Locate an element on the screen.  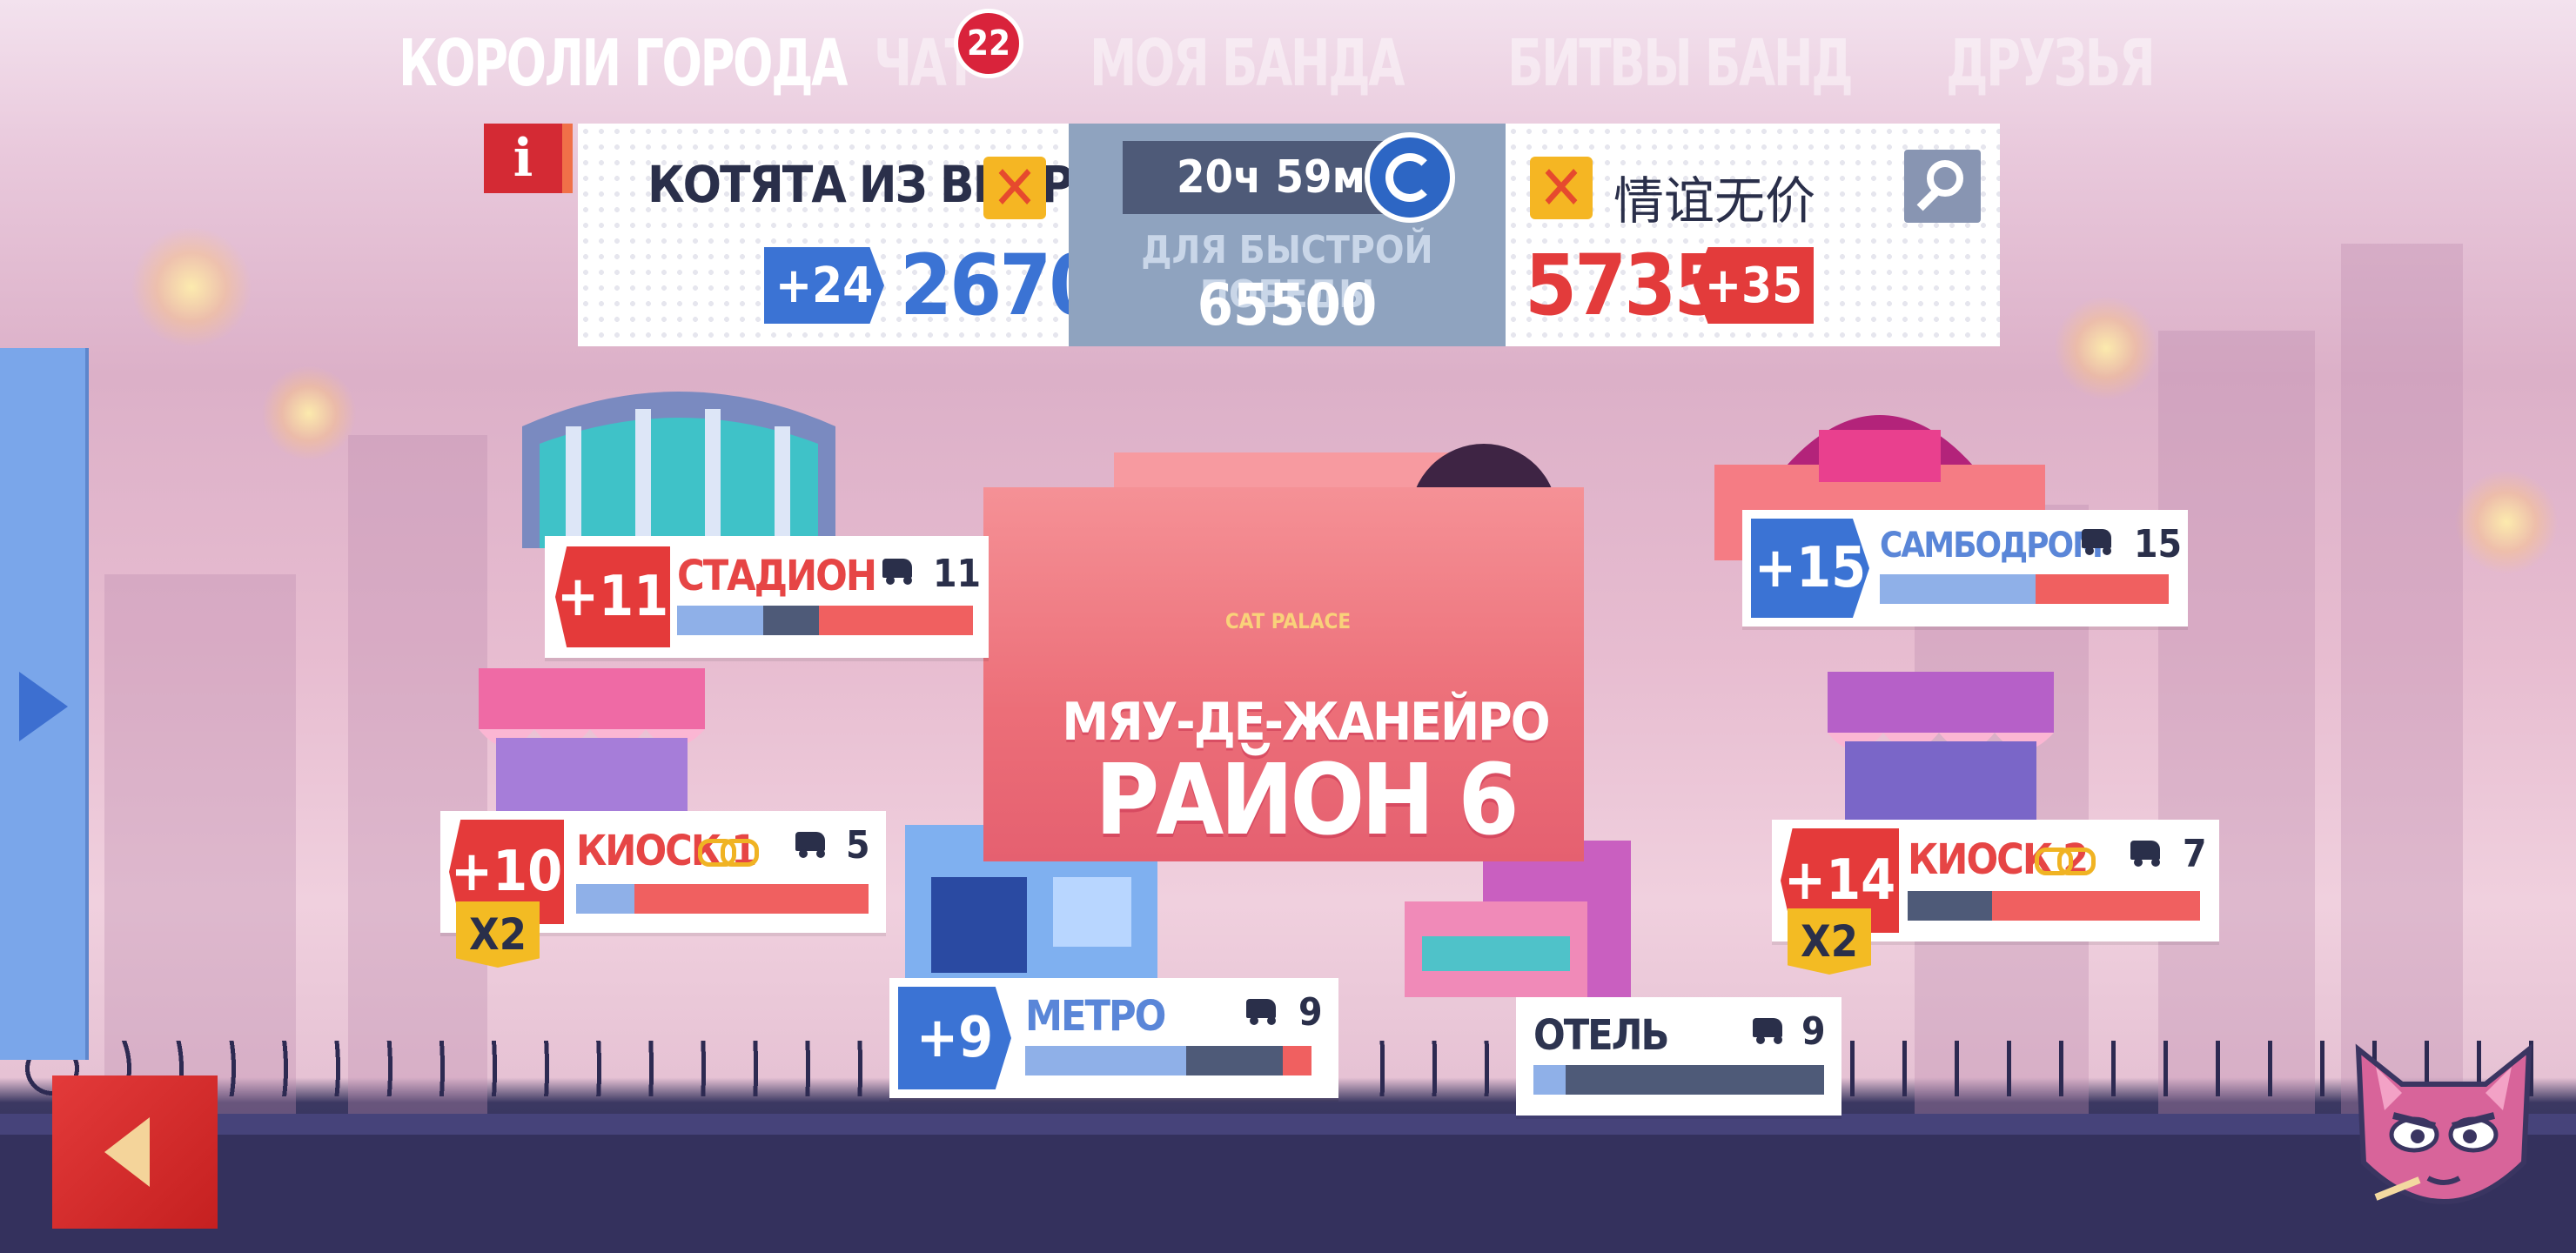
stadium-control-bar is located at coordinates (825, 621).